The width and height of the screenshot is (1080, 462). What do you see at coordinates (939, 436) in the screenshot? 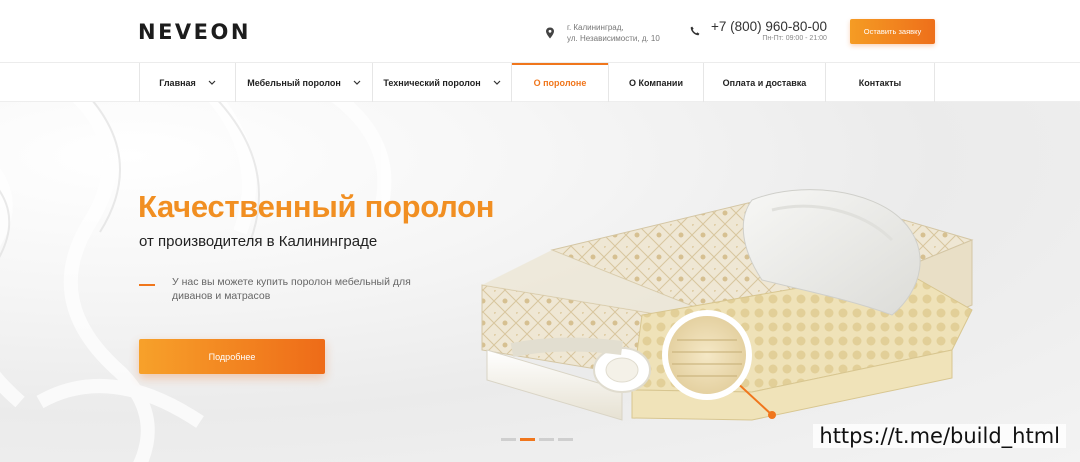
I see `watermark-url: https://t.me/build_html` at bounding box center [939, 436].